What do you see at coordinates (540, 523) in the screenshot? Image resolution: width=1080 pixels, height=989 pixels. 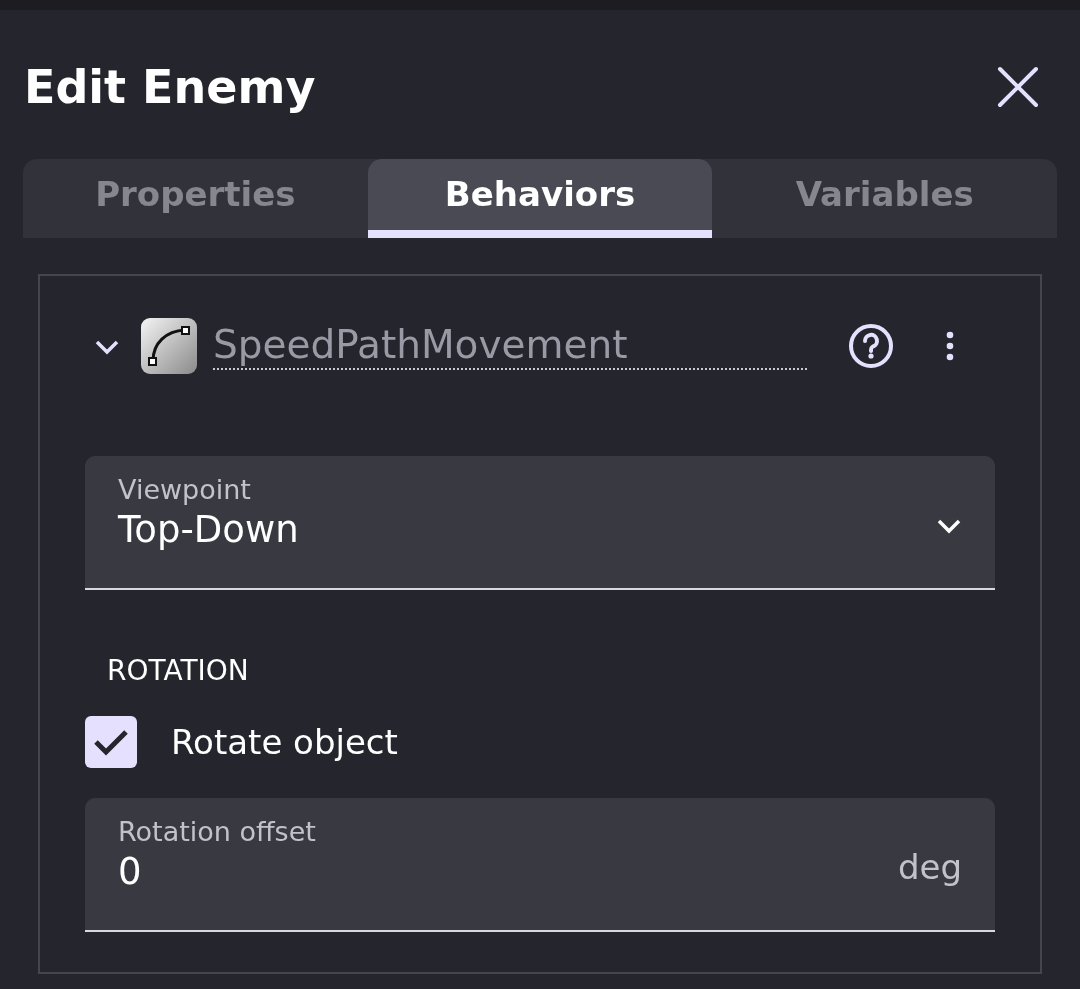 I see `viewpoint-select: Viewpoint Top-Down` at bounding box center [540, 523].